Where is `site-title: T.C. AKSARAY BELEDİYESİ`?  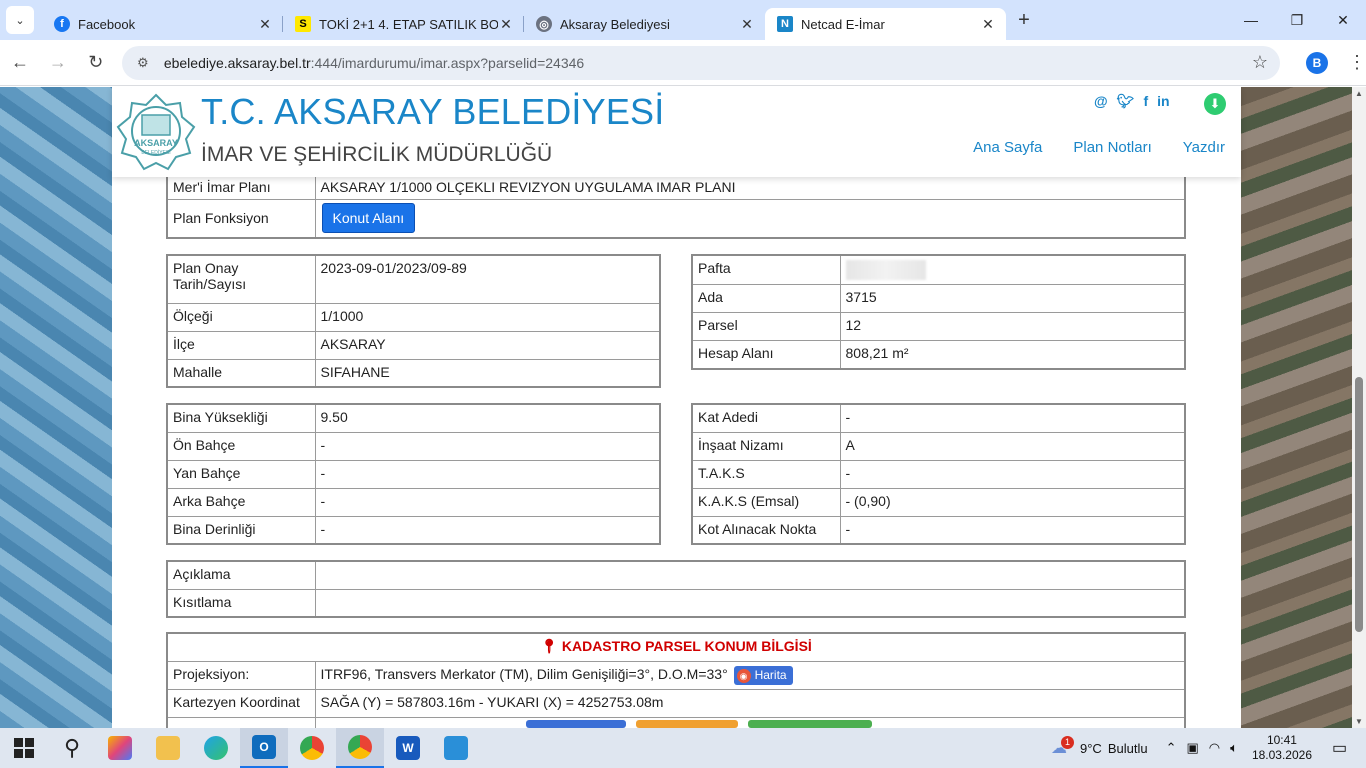 site-title: T.C. AKSARAY BELEDİYESİ is located at coordinates (433, 111).